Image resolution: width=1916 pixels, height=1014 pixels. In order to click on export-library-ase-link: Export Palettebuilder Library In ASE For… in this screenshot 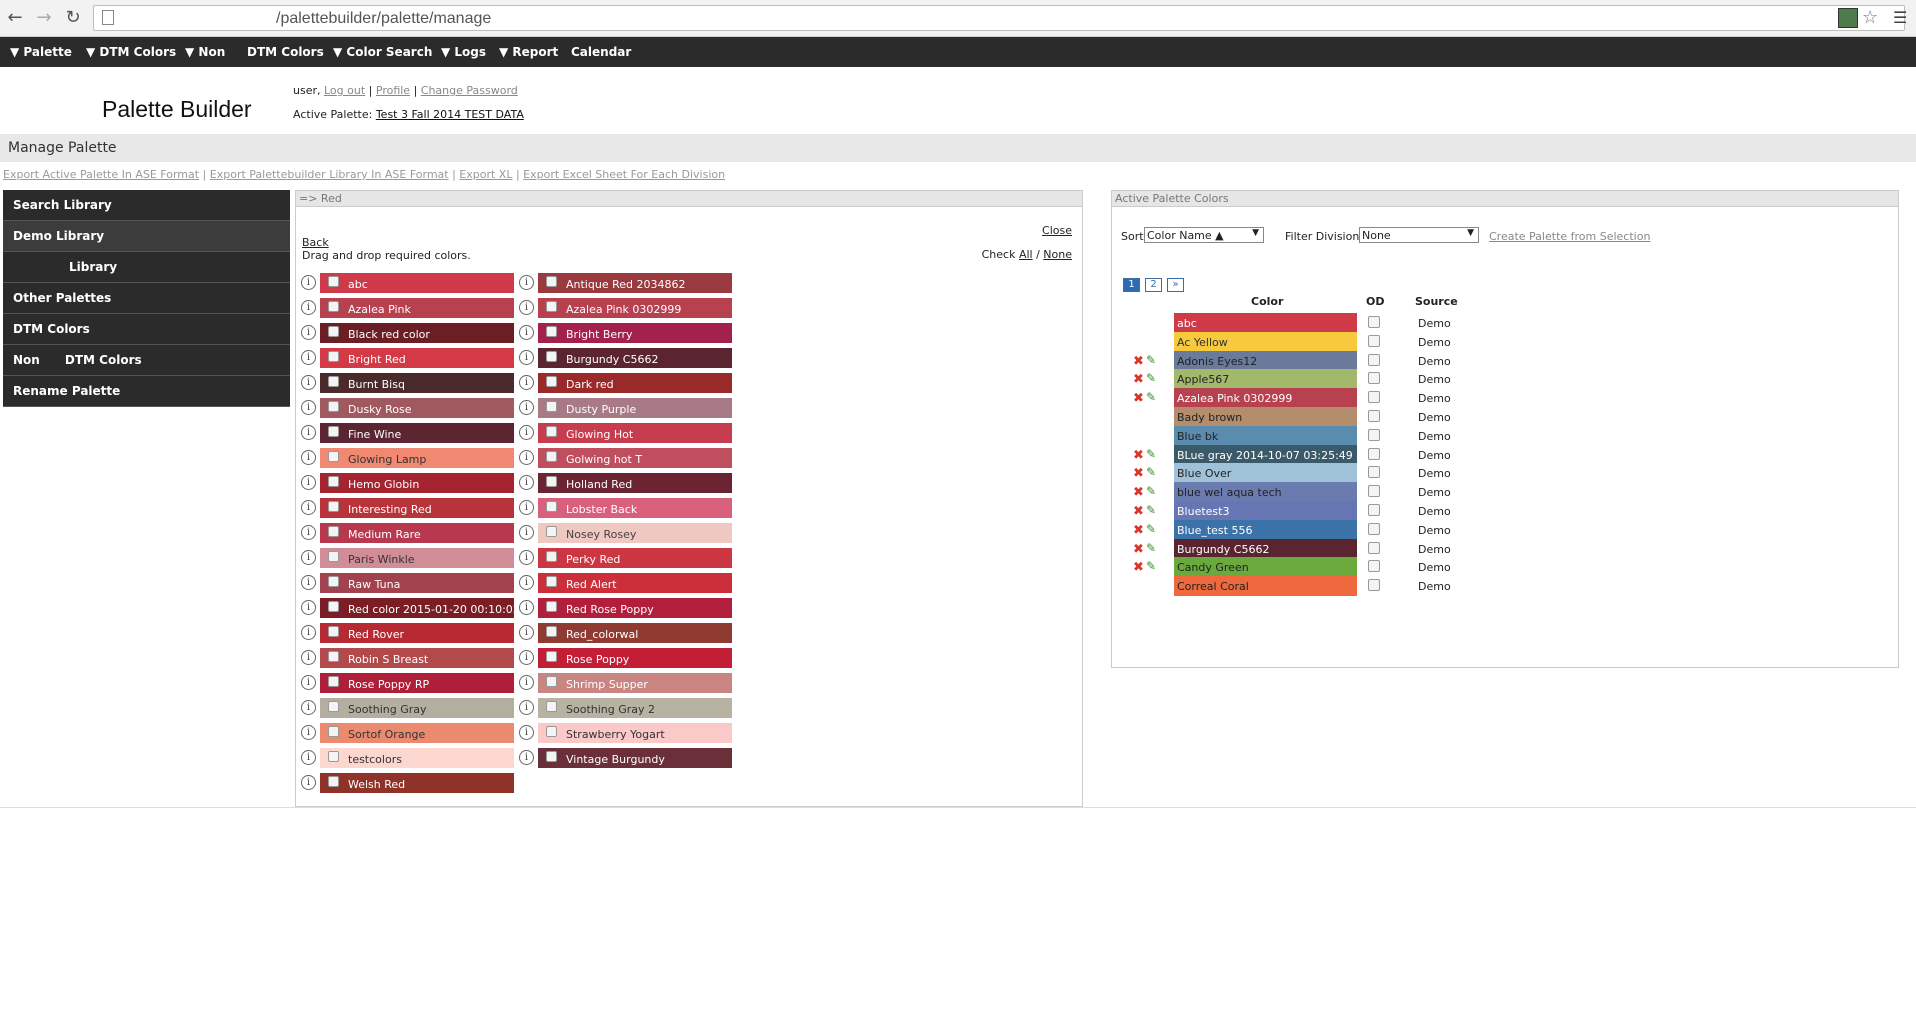, I will do `click(329, 174)`.